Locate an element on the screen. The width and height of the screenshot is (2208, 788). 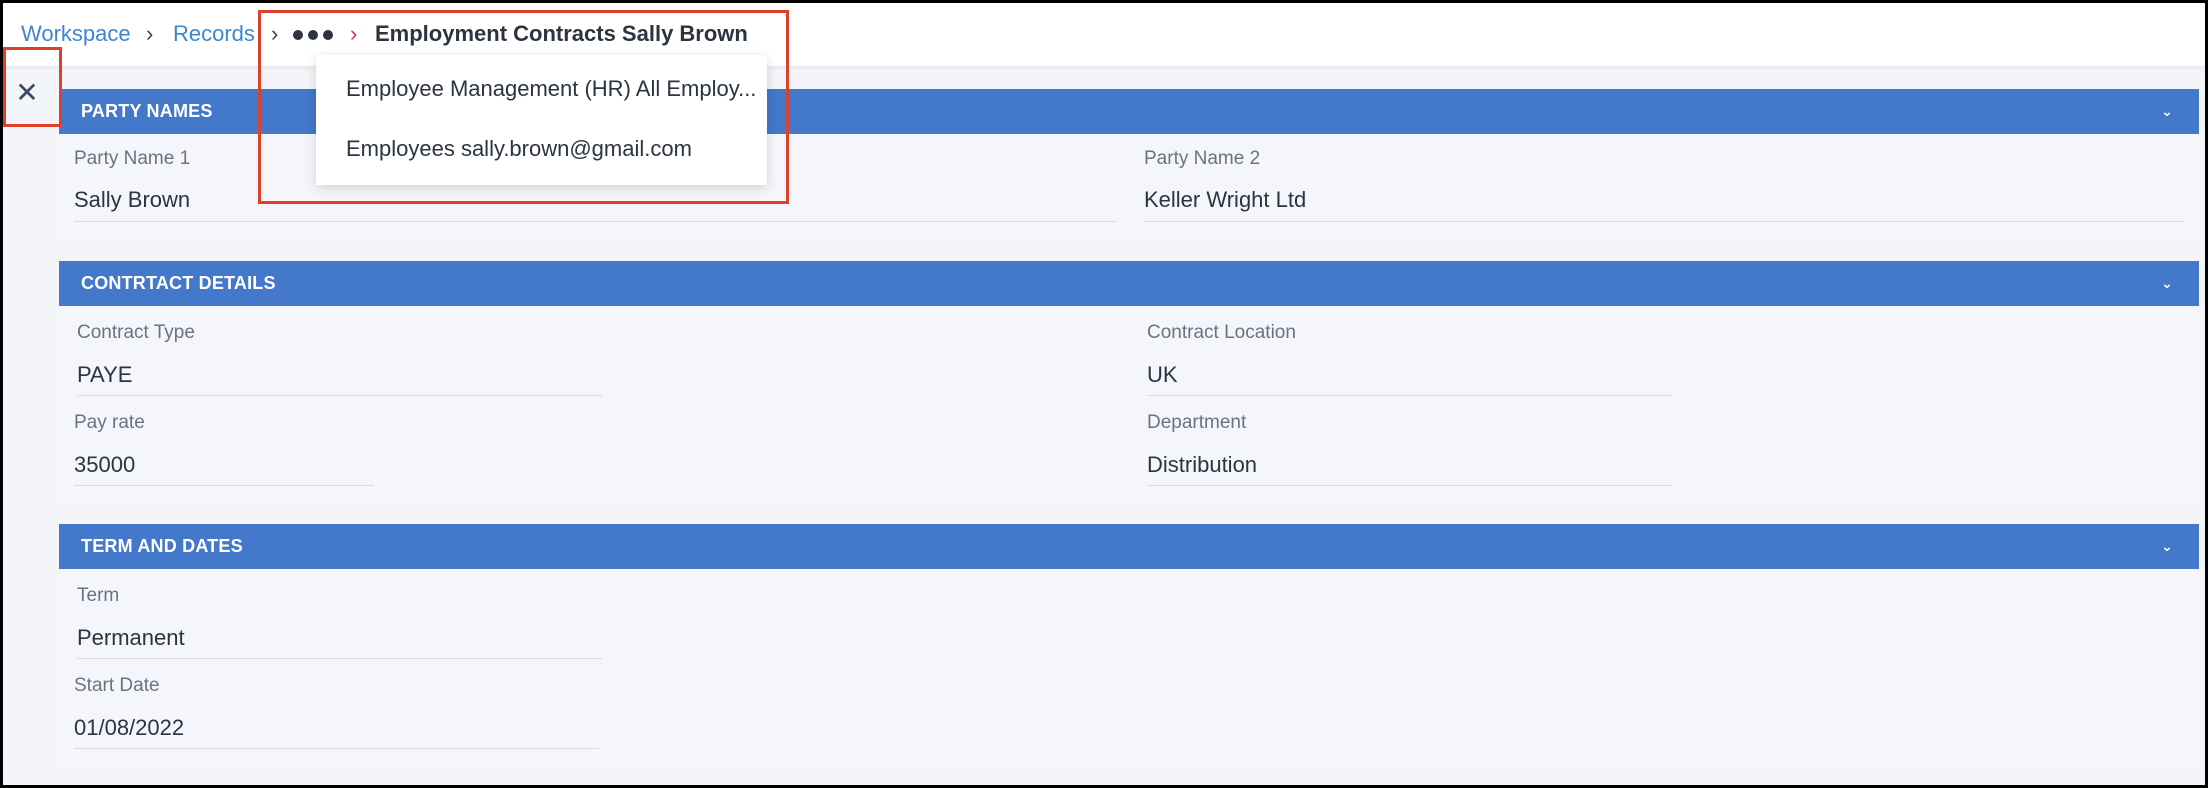
pay-rate-label: Pay rate is located at coordinates (109, 422).